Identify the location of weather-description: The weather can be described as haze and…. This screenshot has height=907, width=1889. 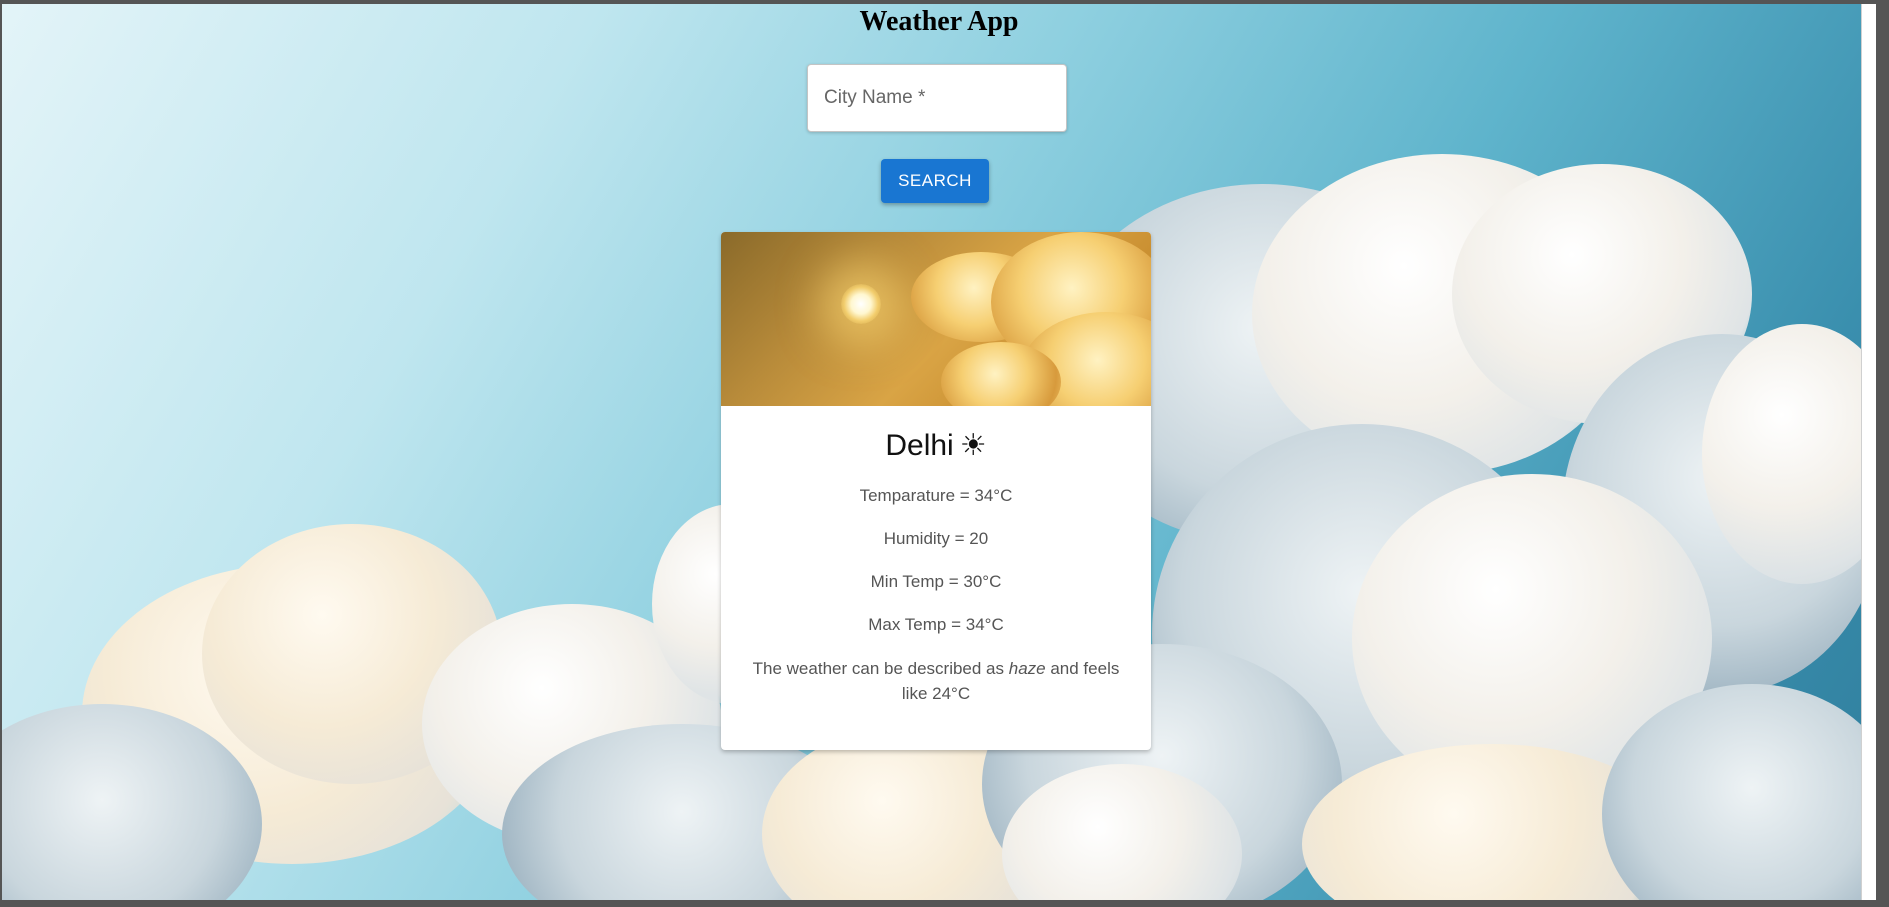
(936, 681).